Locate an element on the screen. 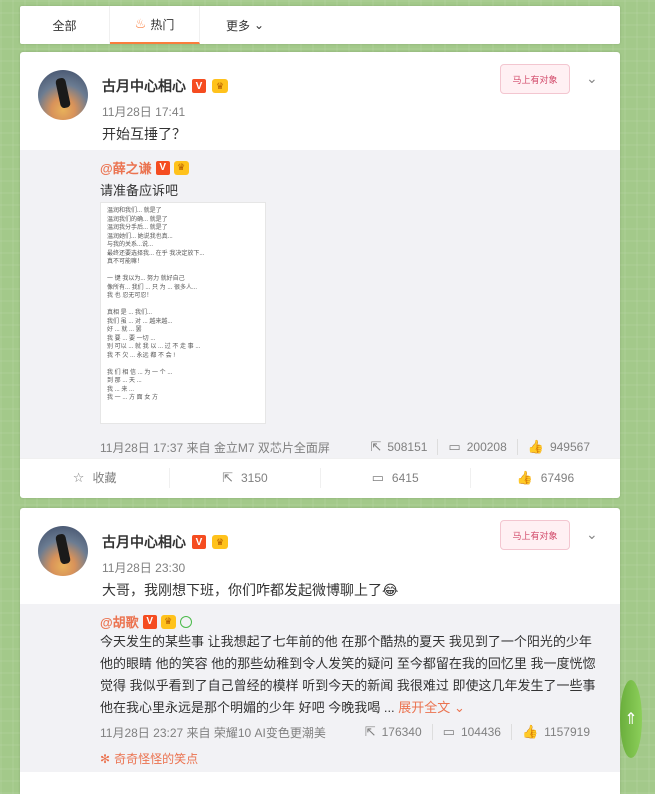  tab-hot-label: 热门 is located at coordinates (162, 24).